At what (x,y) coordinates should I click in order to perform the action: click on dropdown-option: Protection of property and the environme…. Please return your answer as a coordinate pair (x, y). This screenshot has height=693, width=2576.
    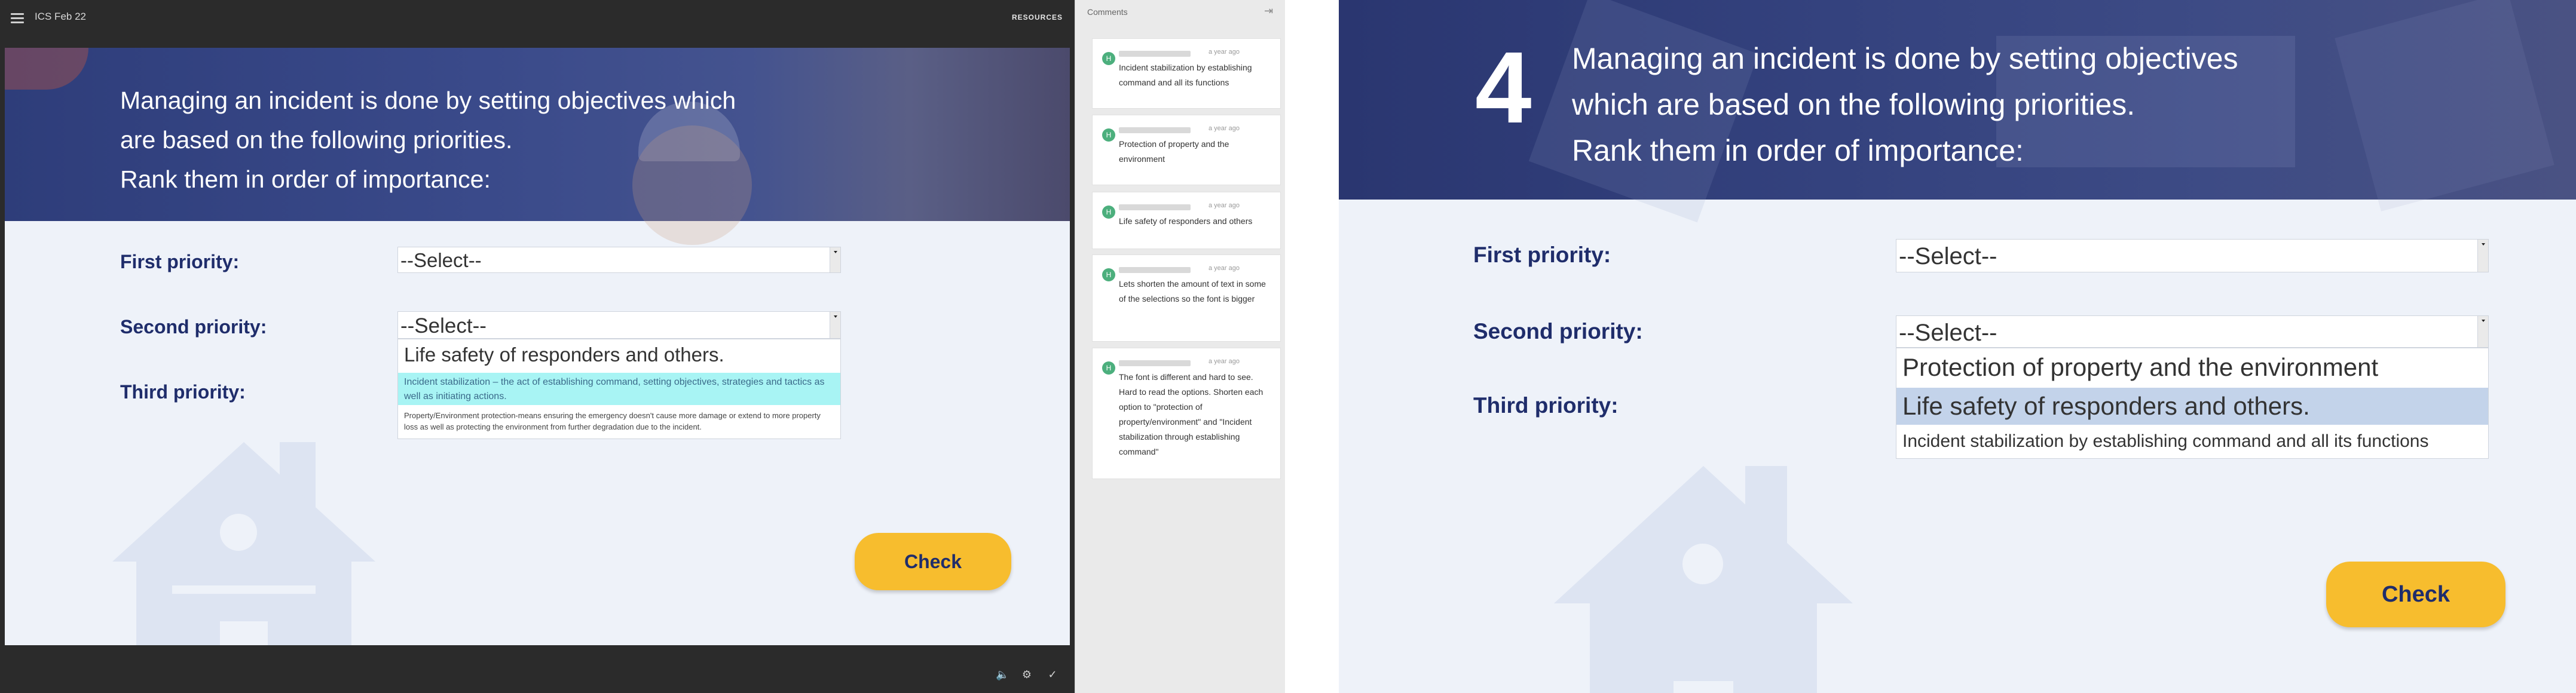
    Looking at the image, I should click on (2192, 367).